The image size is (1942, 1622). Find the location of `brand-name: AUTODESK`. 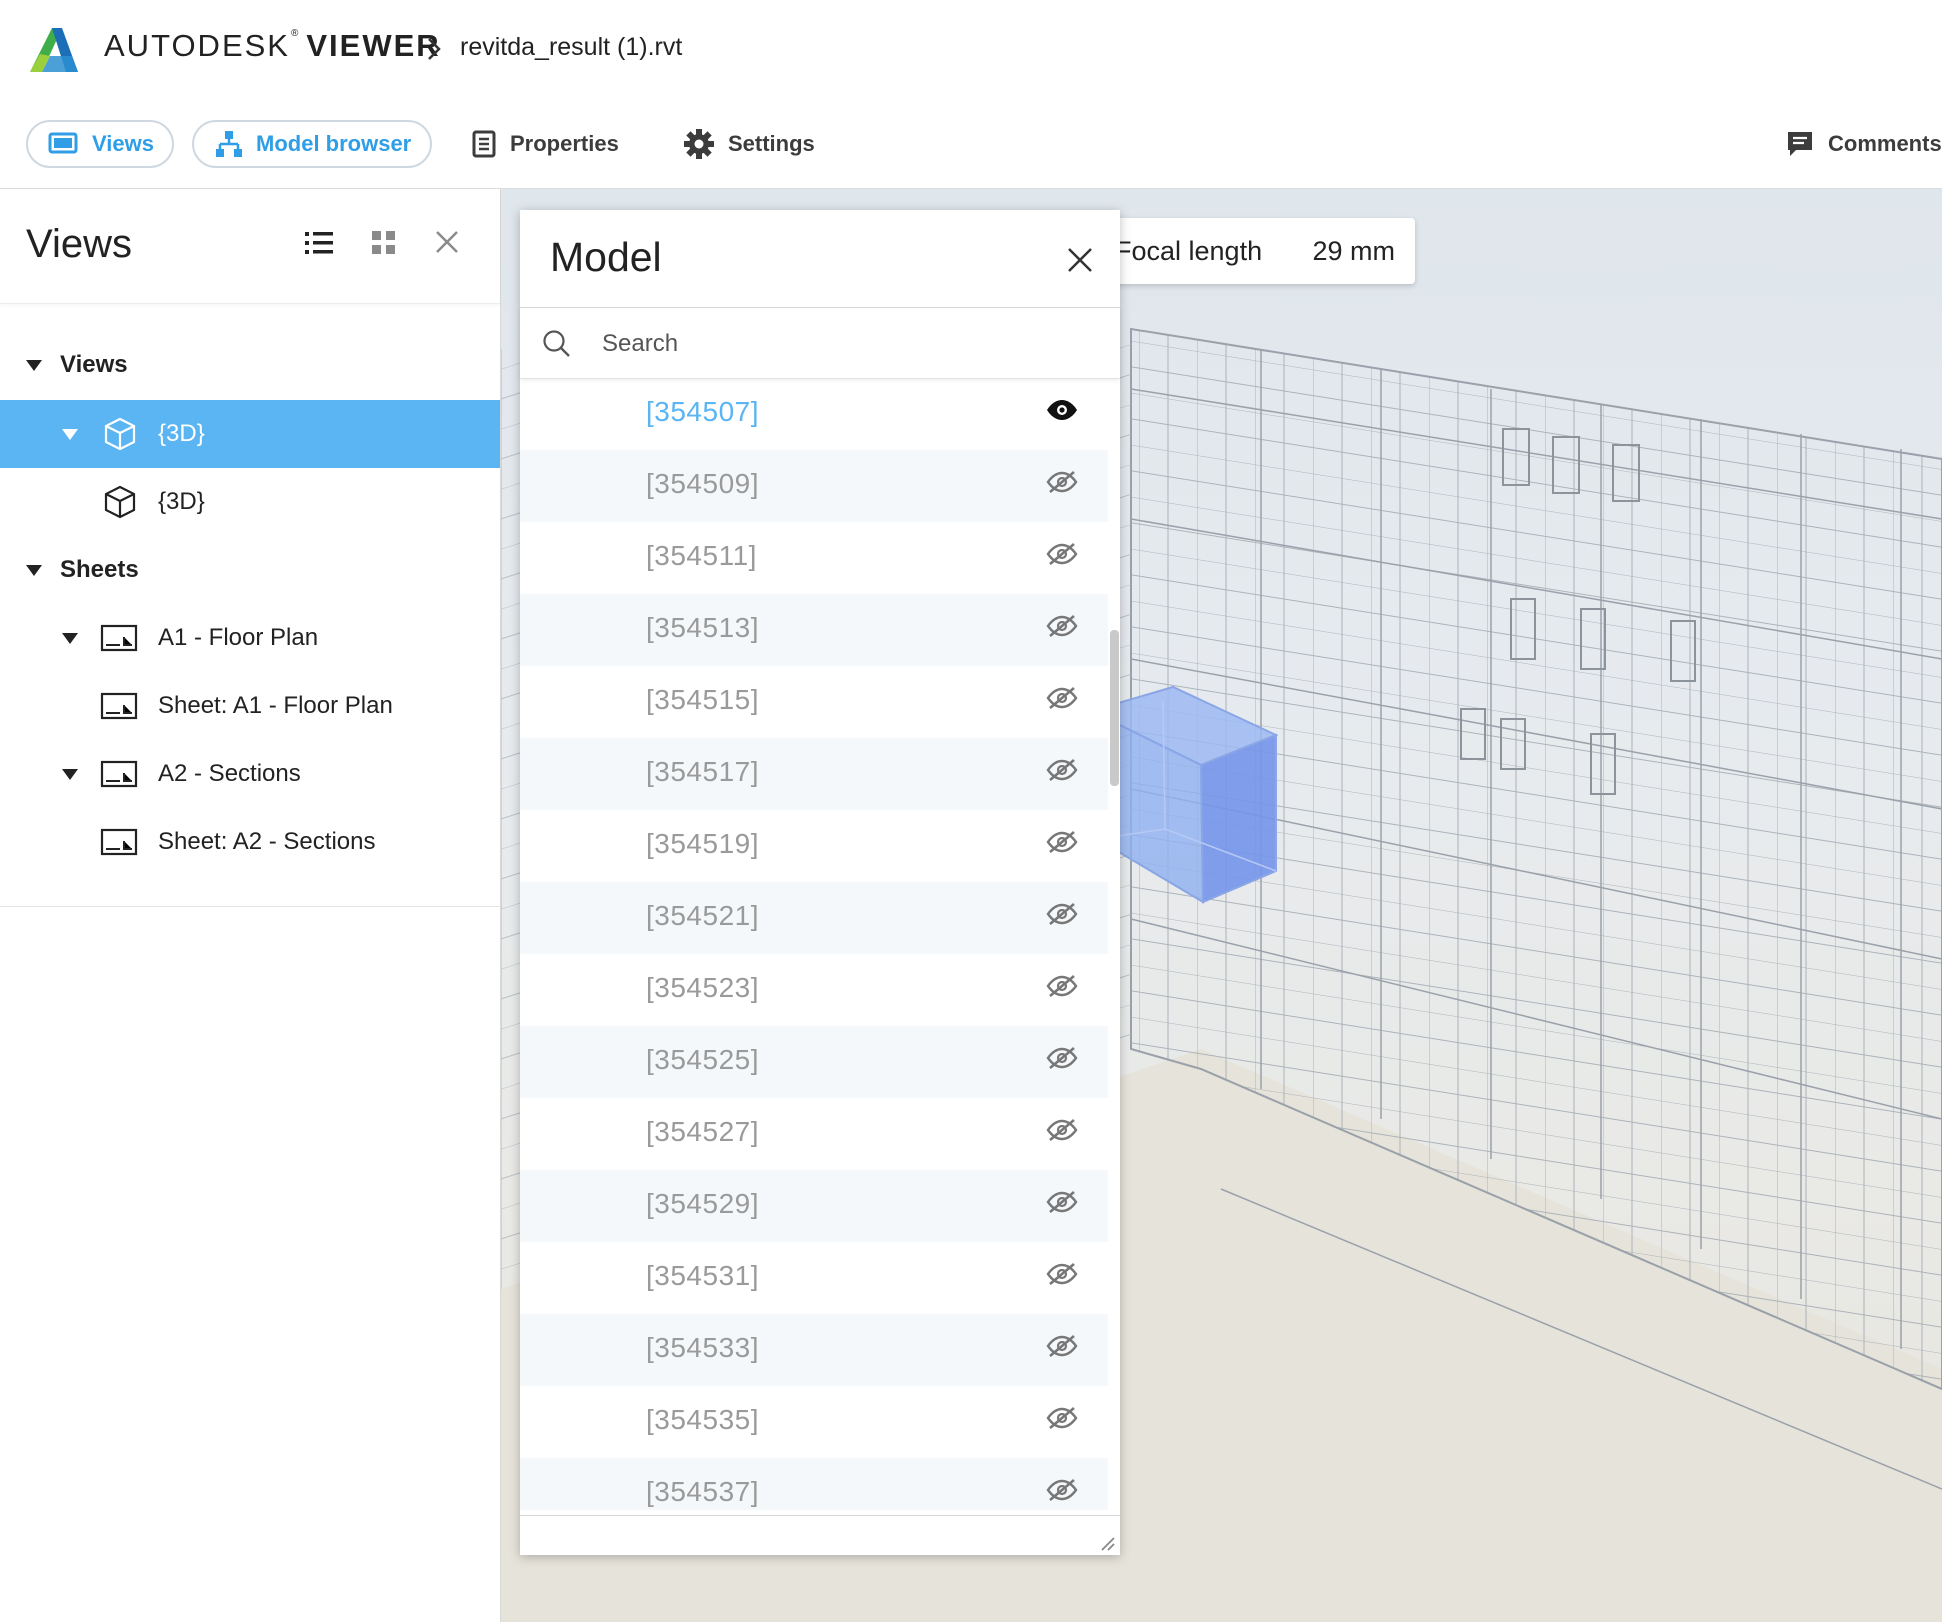

brand-name: AUTODESK is located at coordinates (197, 45).